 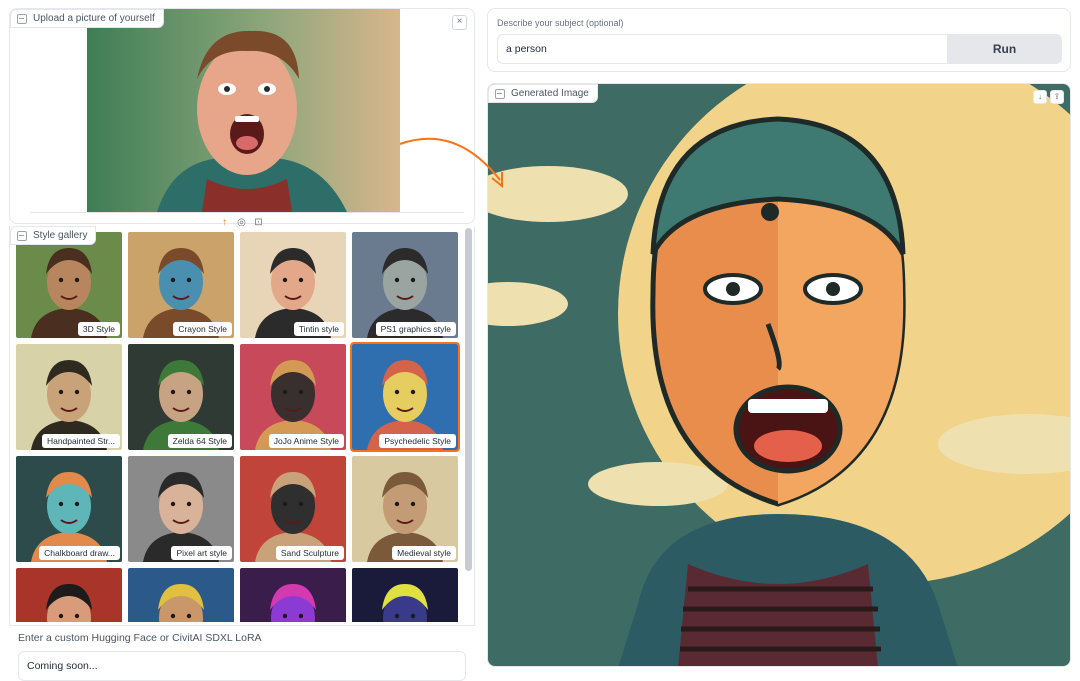 I want to click on gallery-item-caption: Sand Sculpture, so click(x=309, y=553).